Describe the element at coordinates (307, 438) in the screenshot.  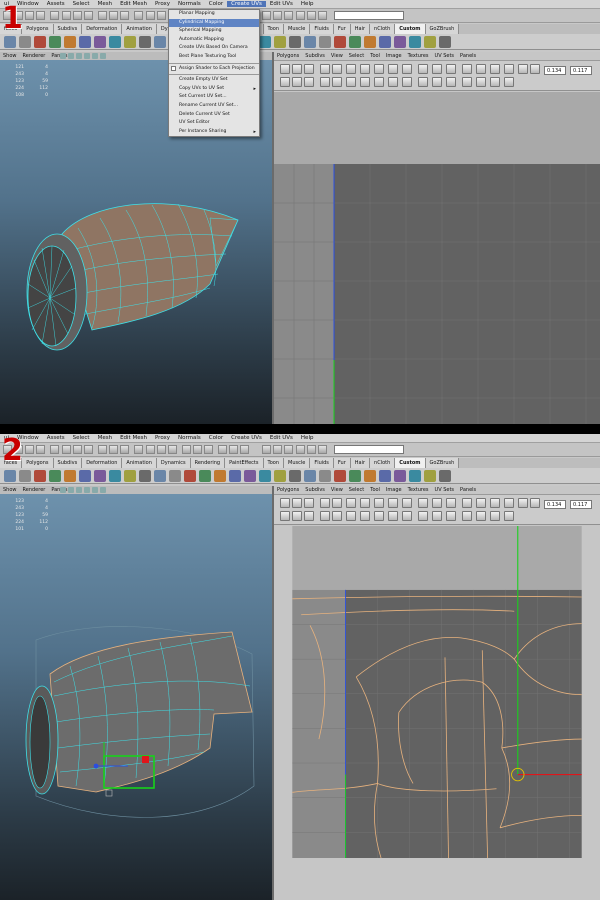
I see `menu-help: Help` at that location.